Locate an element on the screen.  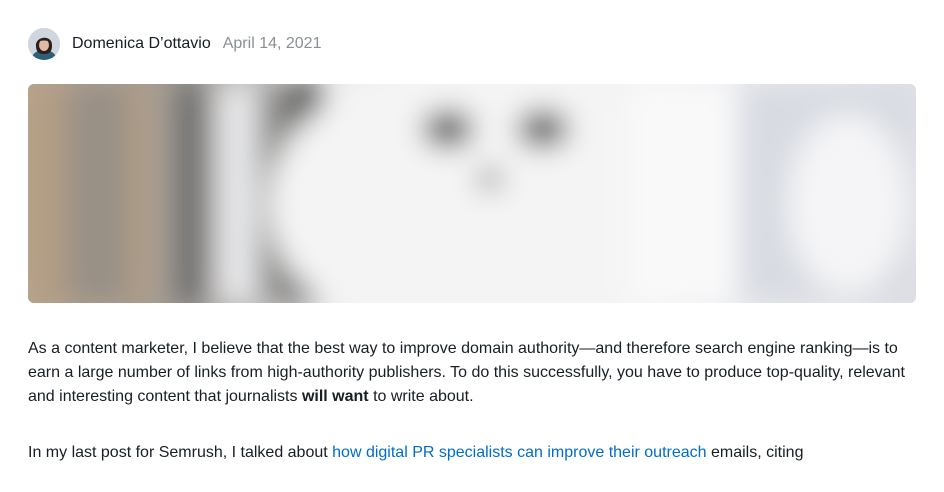
post-date: April 14, 2021 is located at coordinates (272, 43).